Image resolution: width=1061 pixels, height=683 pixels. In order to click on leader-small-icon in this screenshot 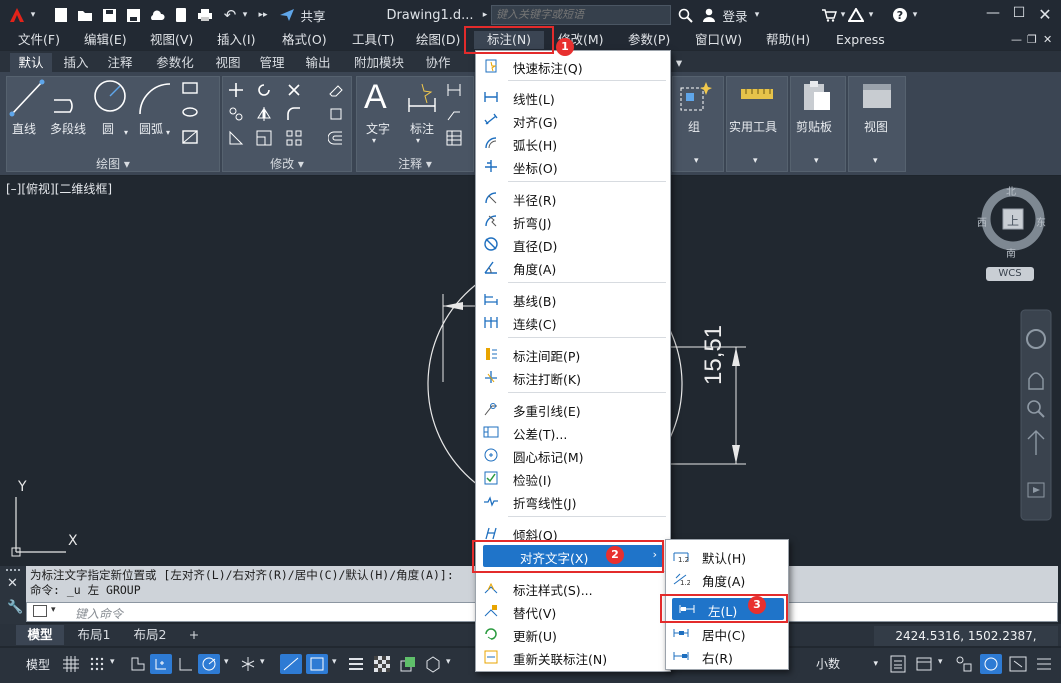, I will do `click(454, 114)`.